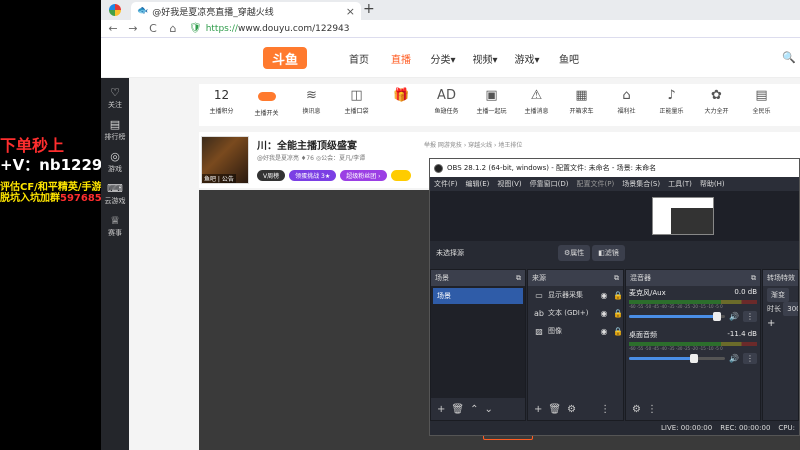  What do you see at coordinates (213, 12) in the screenshot?
I see `tab-title: @好我是夏凉亮直播_穿越火线` at bounding box center [213, 12].